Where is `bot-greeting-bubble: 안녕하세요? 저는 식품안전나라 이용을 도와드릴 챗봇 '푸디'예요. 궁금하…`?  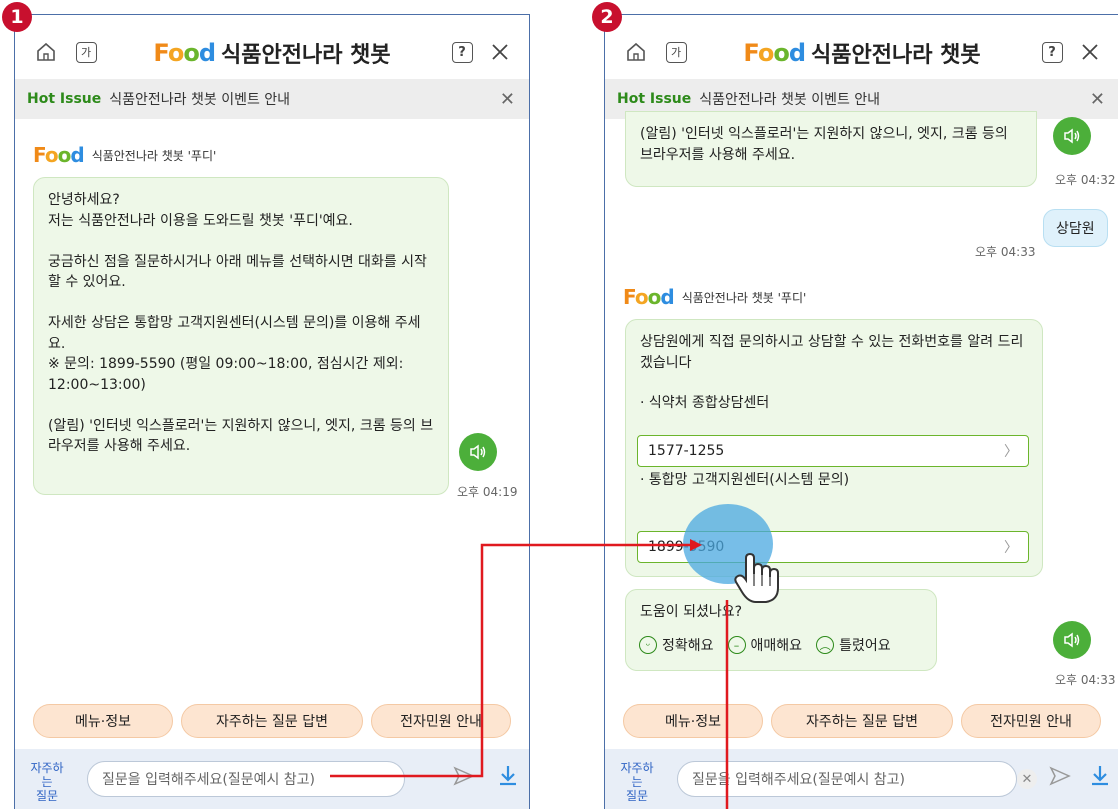 bot-greeting-bubble: 안녕하세요? 저는 식품안전나라 이용을 도와드릴 챗봇 '푸디'예요. 궁금하… is located at coordinates (241, 336).